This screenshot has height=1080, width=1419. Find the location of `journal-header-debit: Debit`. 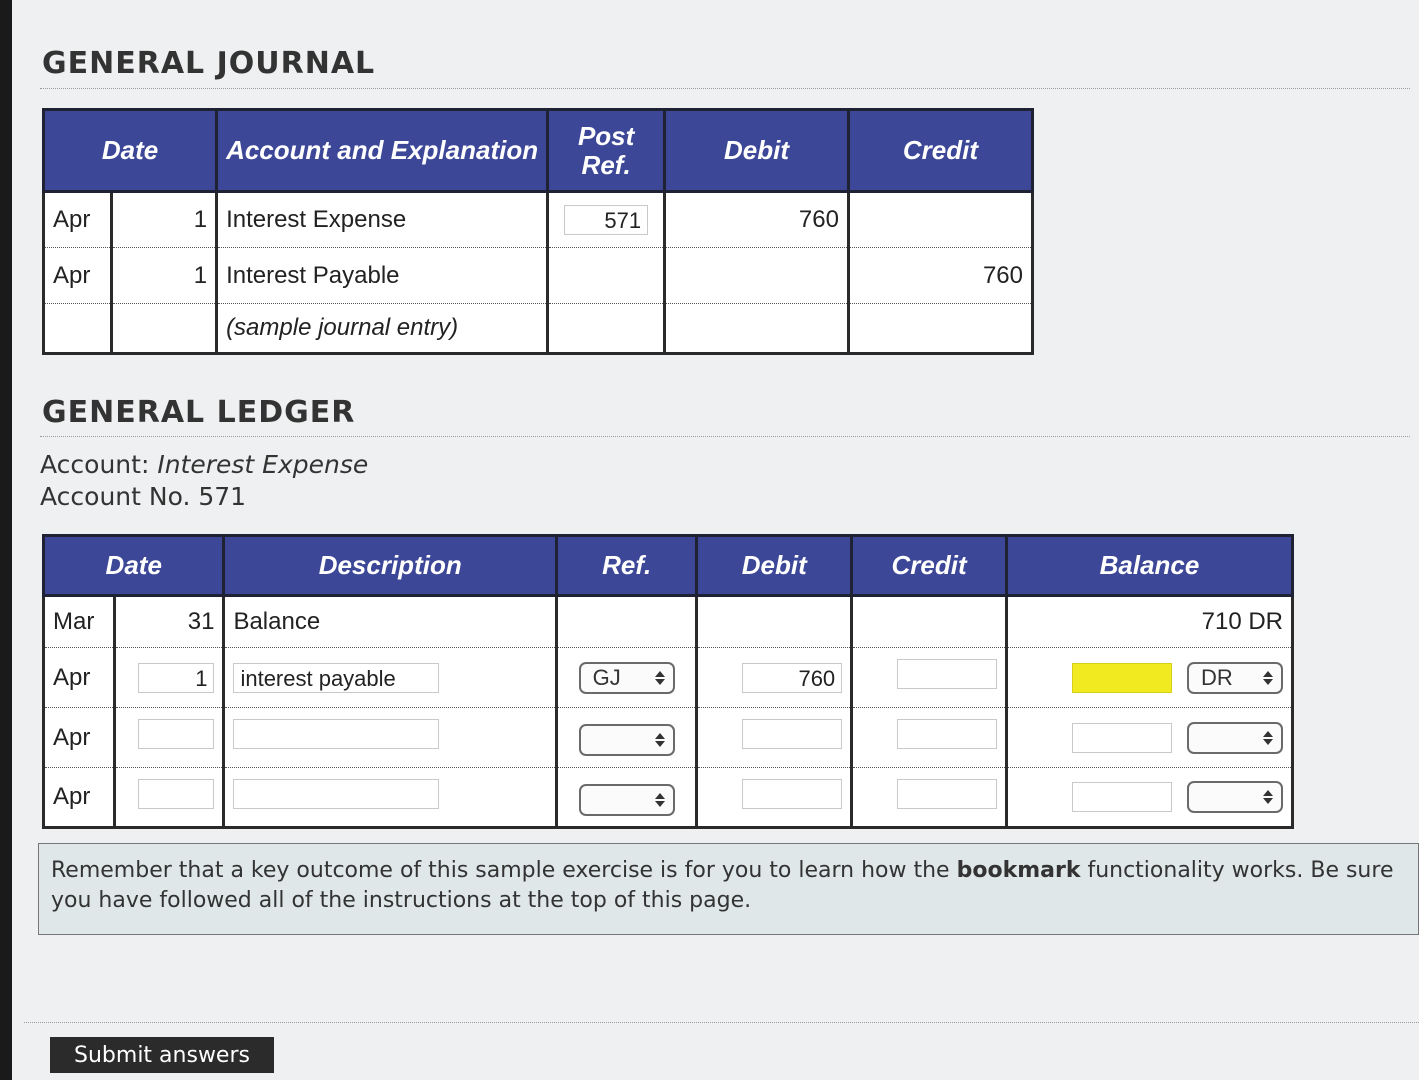

journal-header-debit: Debit is located at coordinates (756, 150).